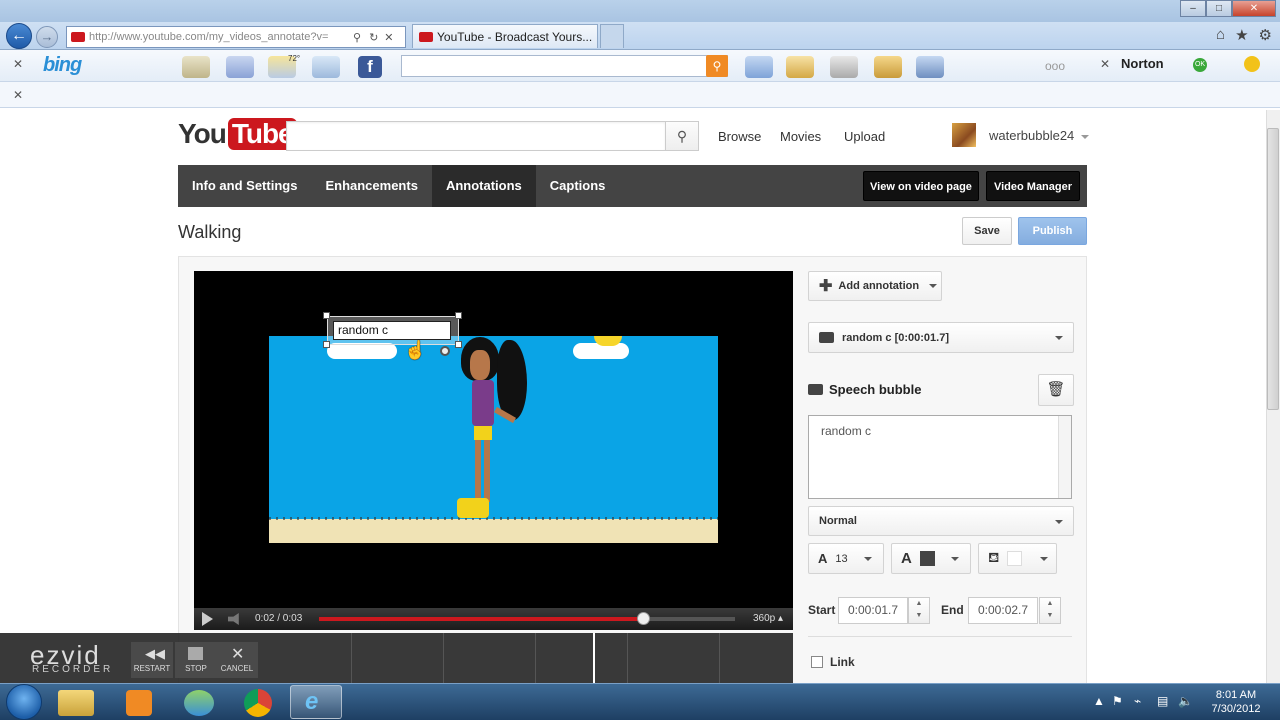 The height and width of the screenshot is (720, 1280). What do you see at coordinates (864, 136) in the screenshot?
I see `nav-upload: Upload` at bounding box center [864, 136].